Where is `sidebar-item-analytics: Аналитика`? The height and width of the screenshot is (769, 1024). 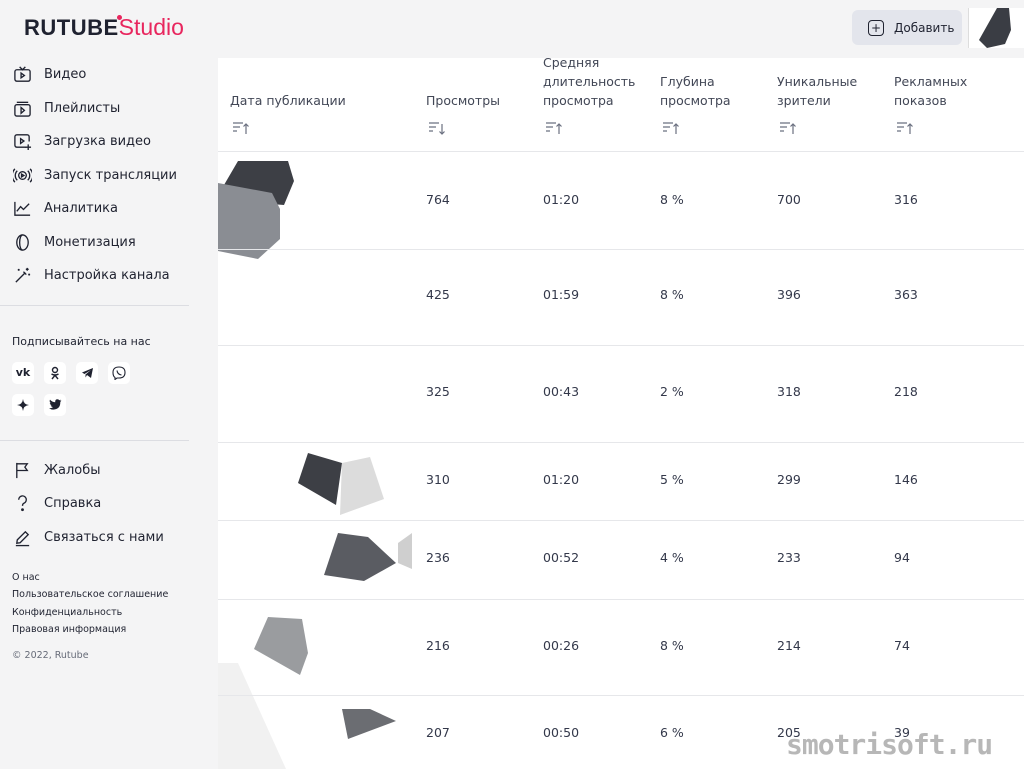 sidebar-item-analytics: Аналитика is located at coordinates (109, 209).